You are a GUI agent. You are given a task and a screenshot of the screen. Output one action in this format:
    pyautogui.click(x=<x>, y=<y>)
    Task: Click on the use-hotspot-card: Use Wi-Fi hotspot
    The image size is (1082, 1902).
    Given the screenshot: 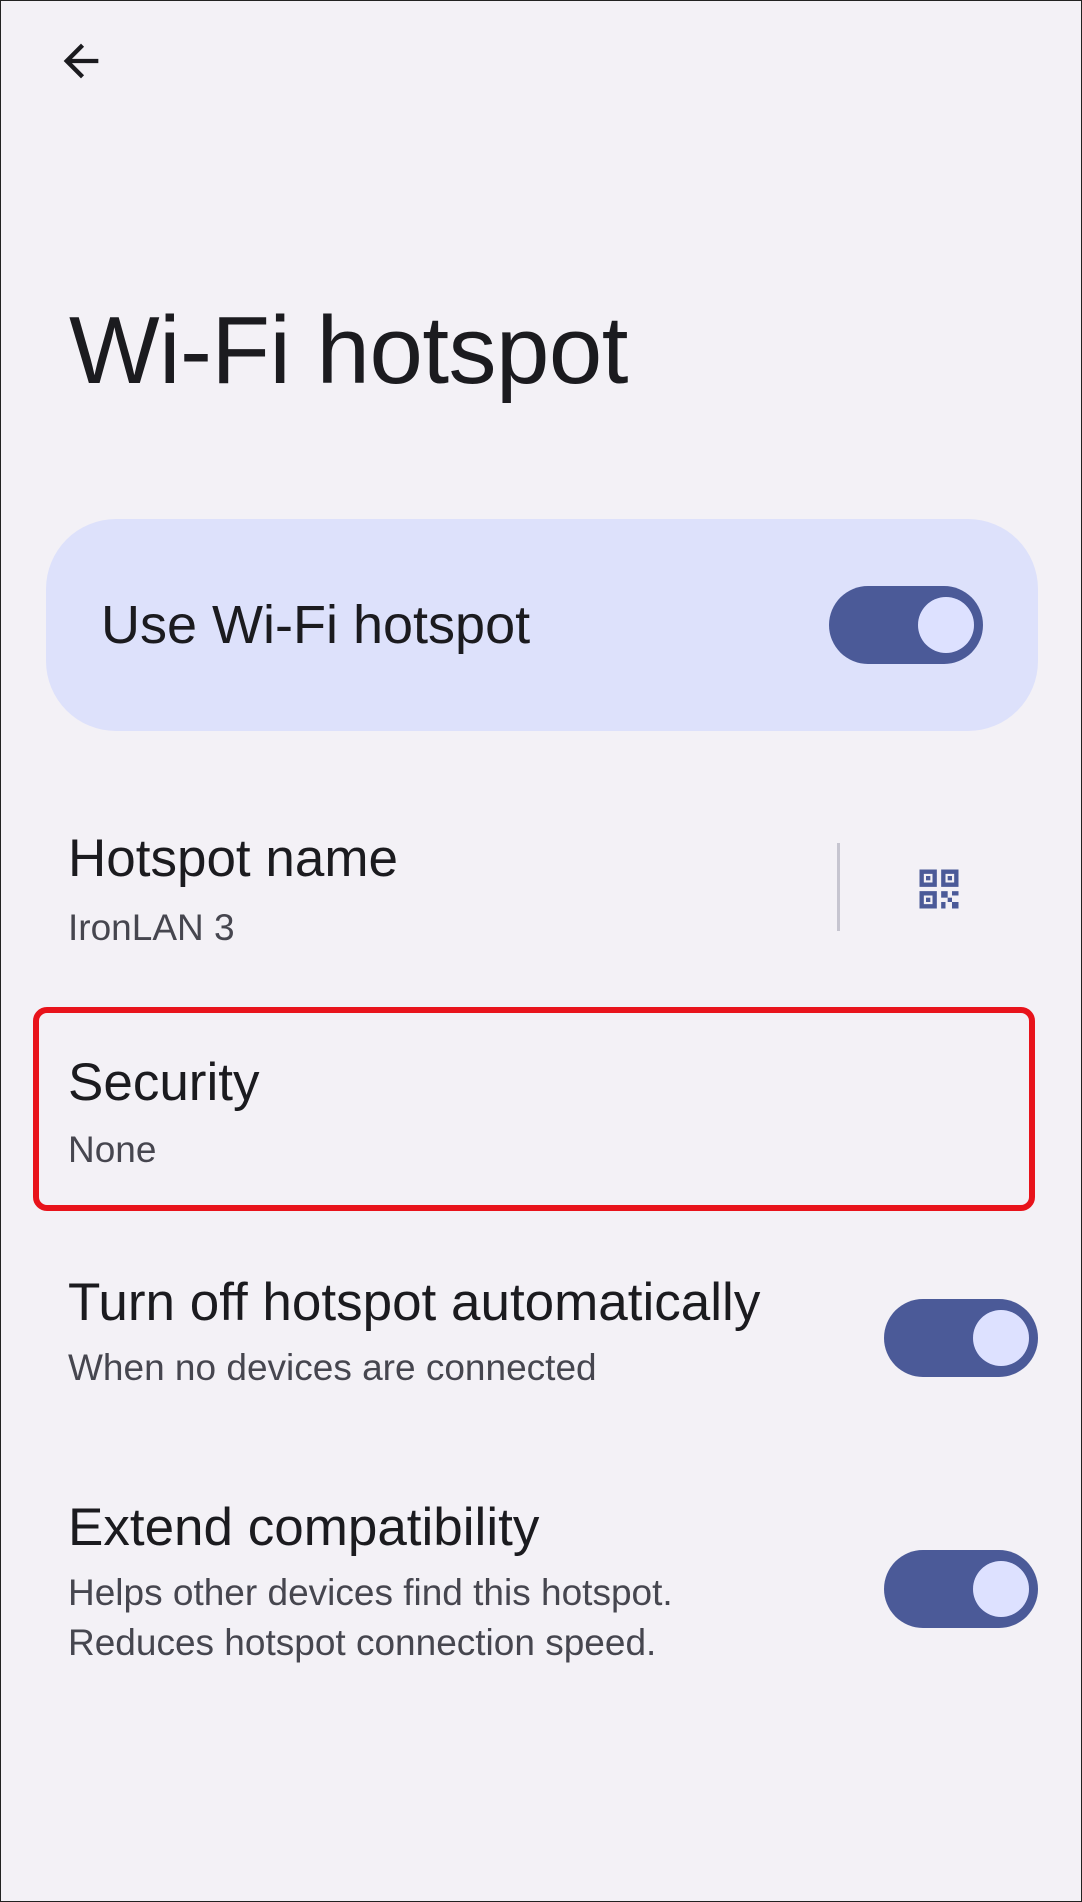 What is the action you would take?
    pyautogui.click(x=542, y=625)
    